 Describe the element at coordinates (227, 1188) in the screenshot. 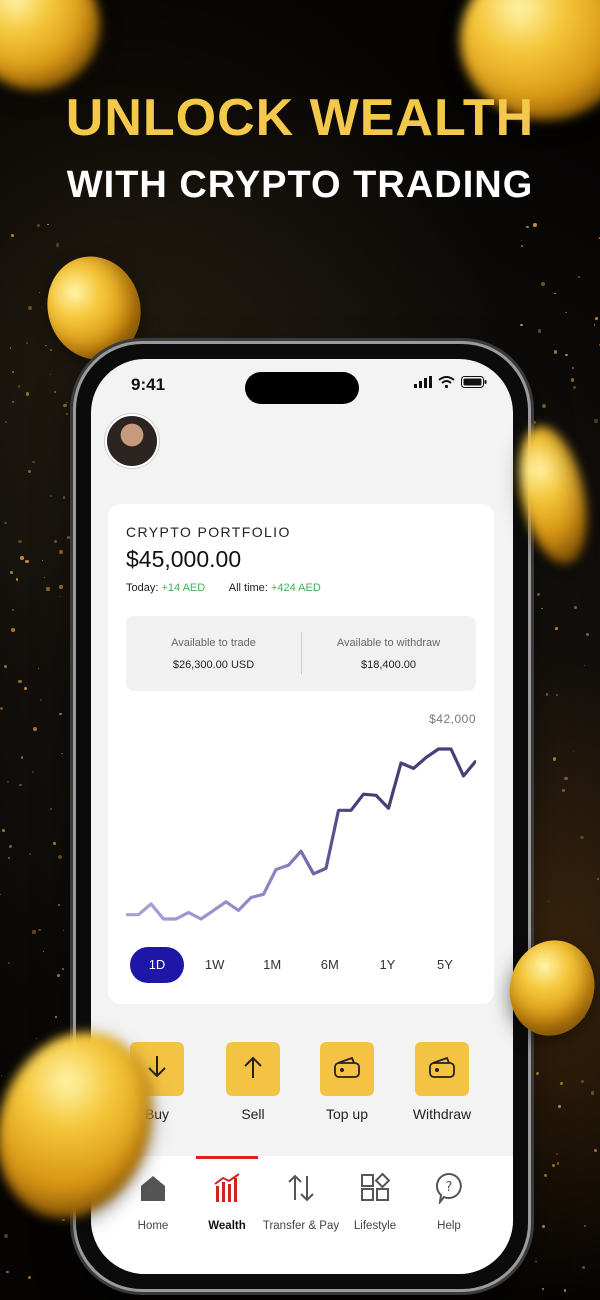

I see `chart-bars-icon` at that location.